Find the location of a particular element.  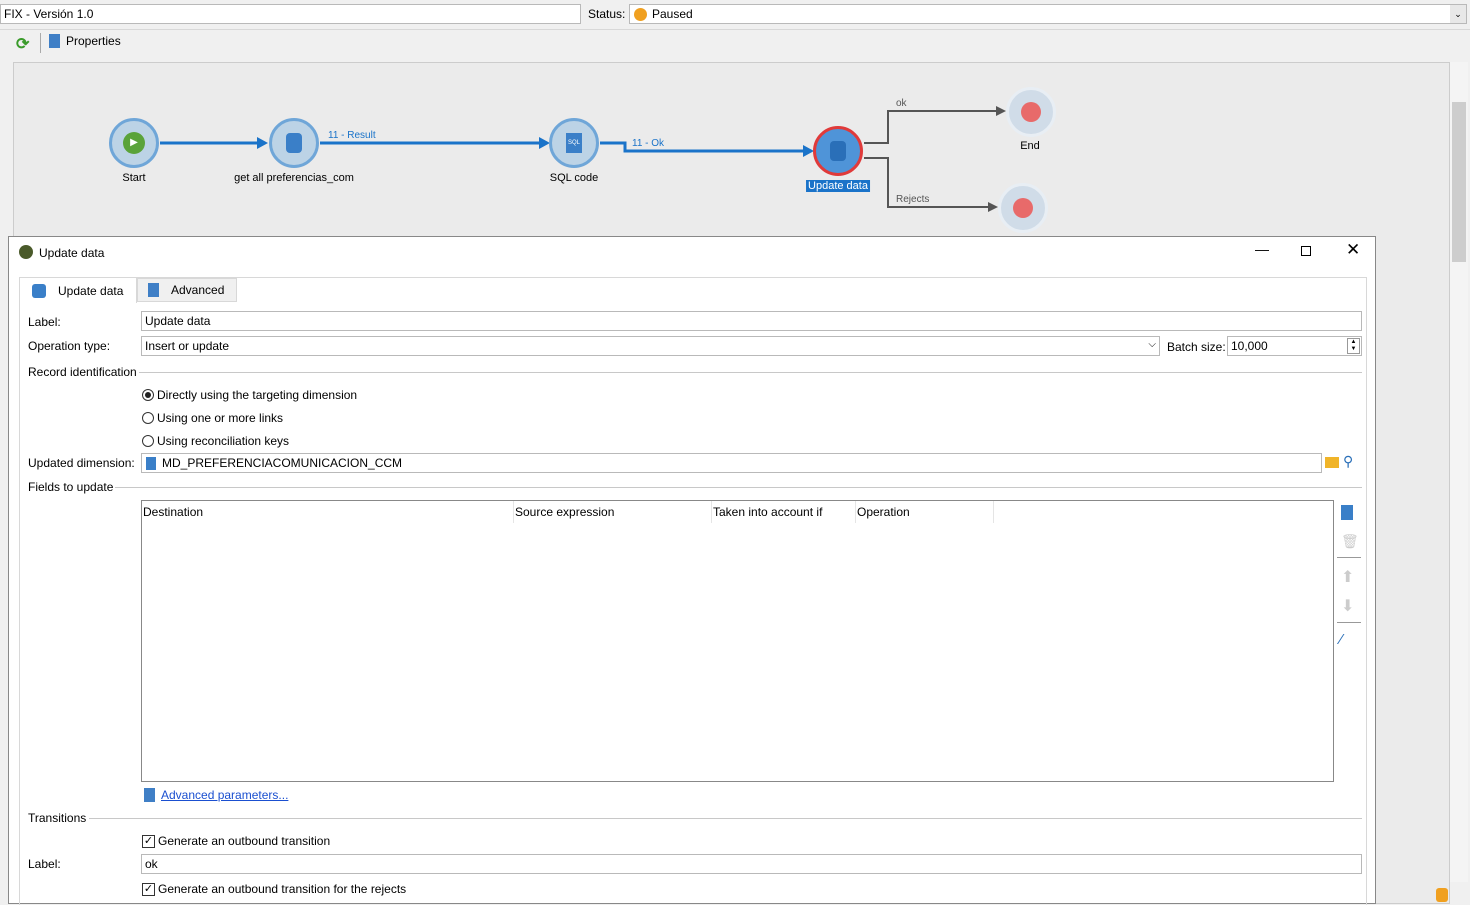

batch-size-value: 10,000 is located at coordinates (1249, 346).